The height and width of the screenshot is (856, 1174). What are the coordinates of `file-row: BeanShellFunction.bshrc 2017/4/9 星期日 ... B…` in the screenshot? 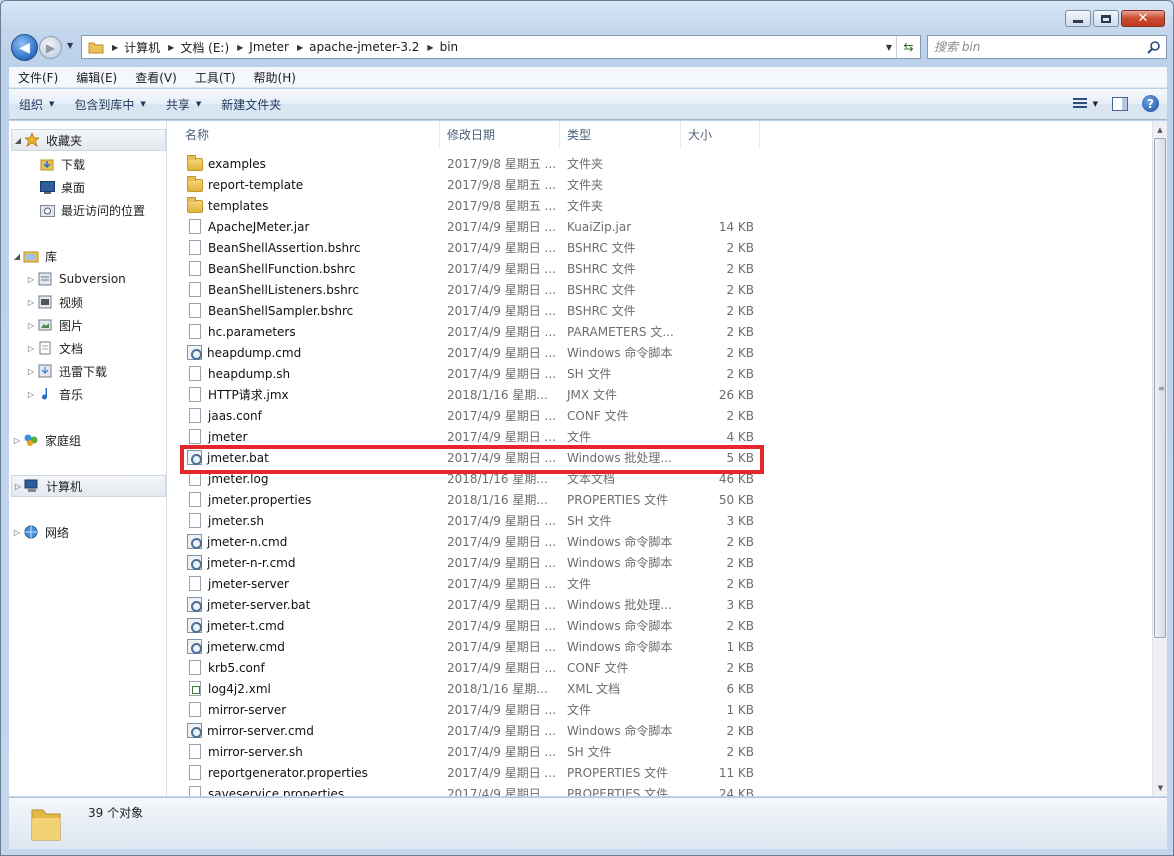 It's located at (468, 268).